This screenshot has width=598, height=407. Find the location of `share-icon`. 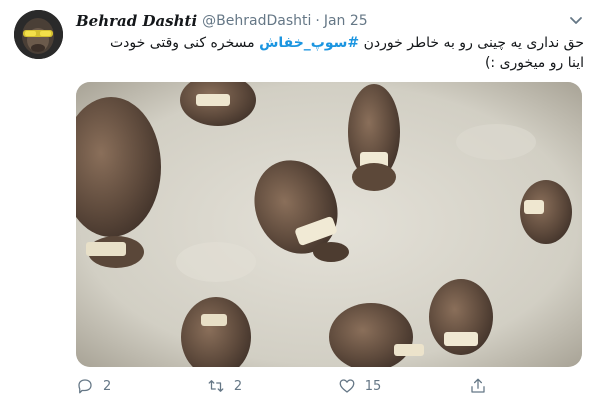

share-icon is located at coordinates (477, 385).